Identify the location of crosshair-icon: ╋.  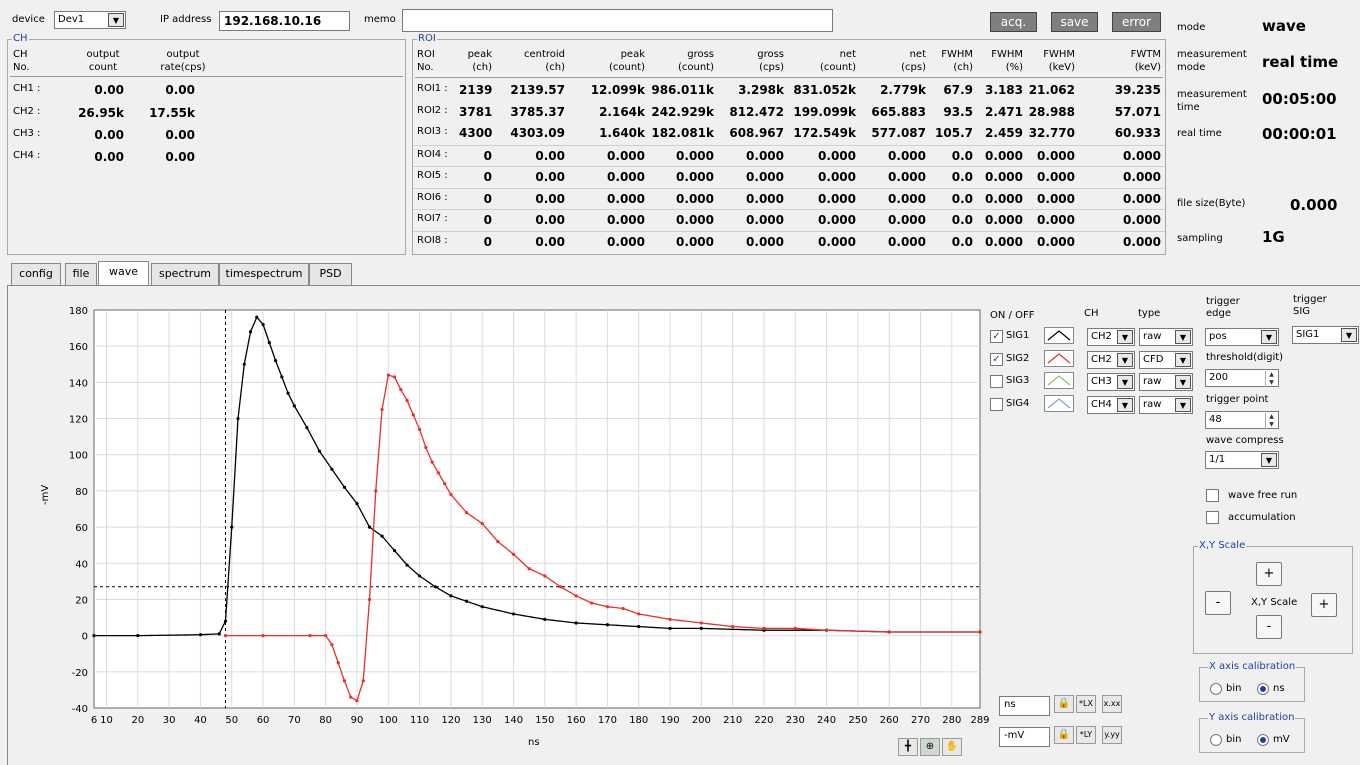
(908, 747).